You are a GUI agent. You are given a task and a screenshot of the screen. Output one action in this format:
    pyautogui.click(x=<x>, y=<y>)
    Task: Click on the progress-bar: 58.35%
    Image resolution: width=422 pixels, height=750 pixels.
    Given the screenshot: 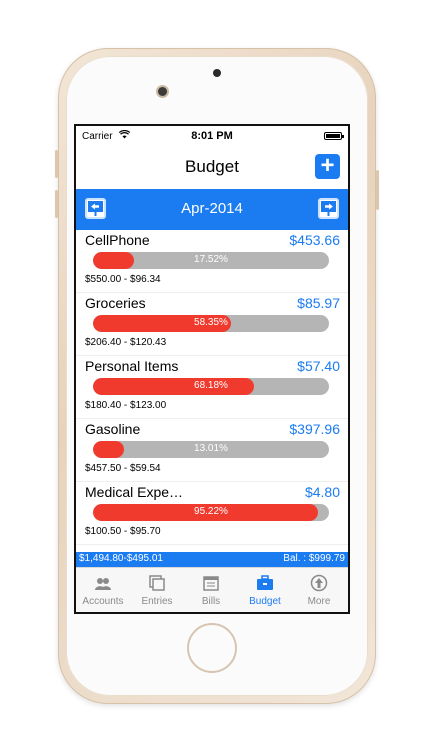 What is the action you would take?
    pyautogui.click(x=211, y=323)
    